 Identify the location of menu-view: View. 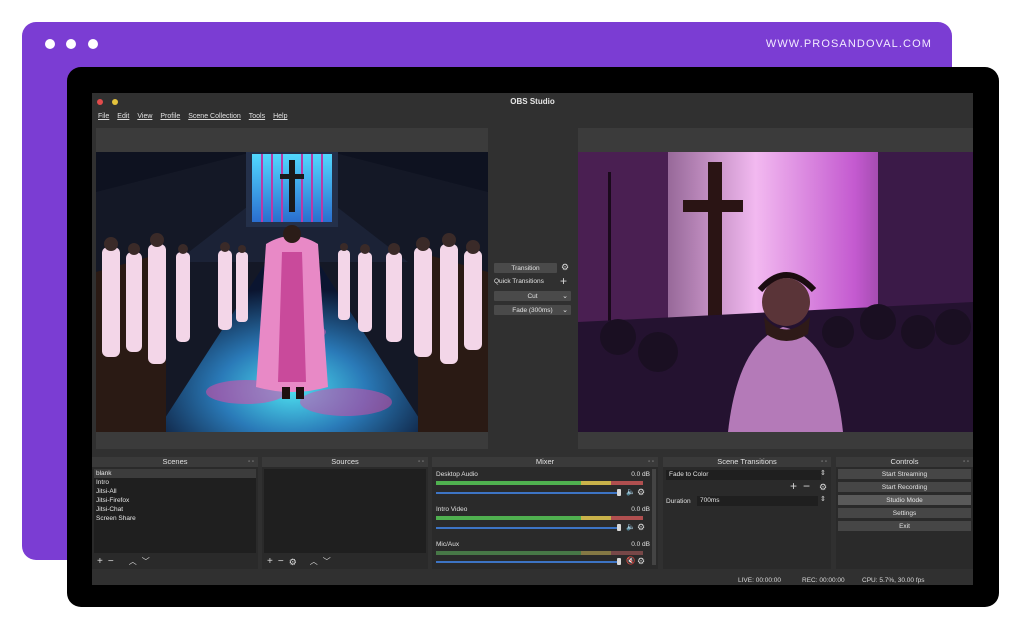
(144, 116).